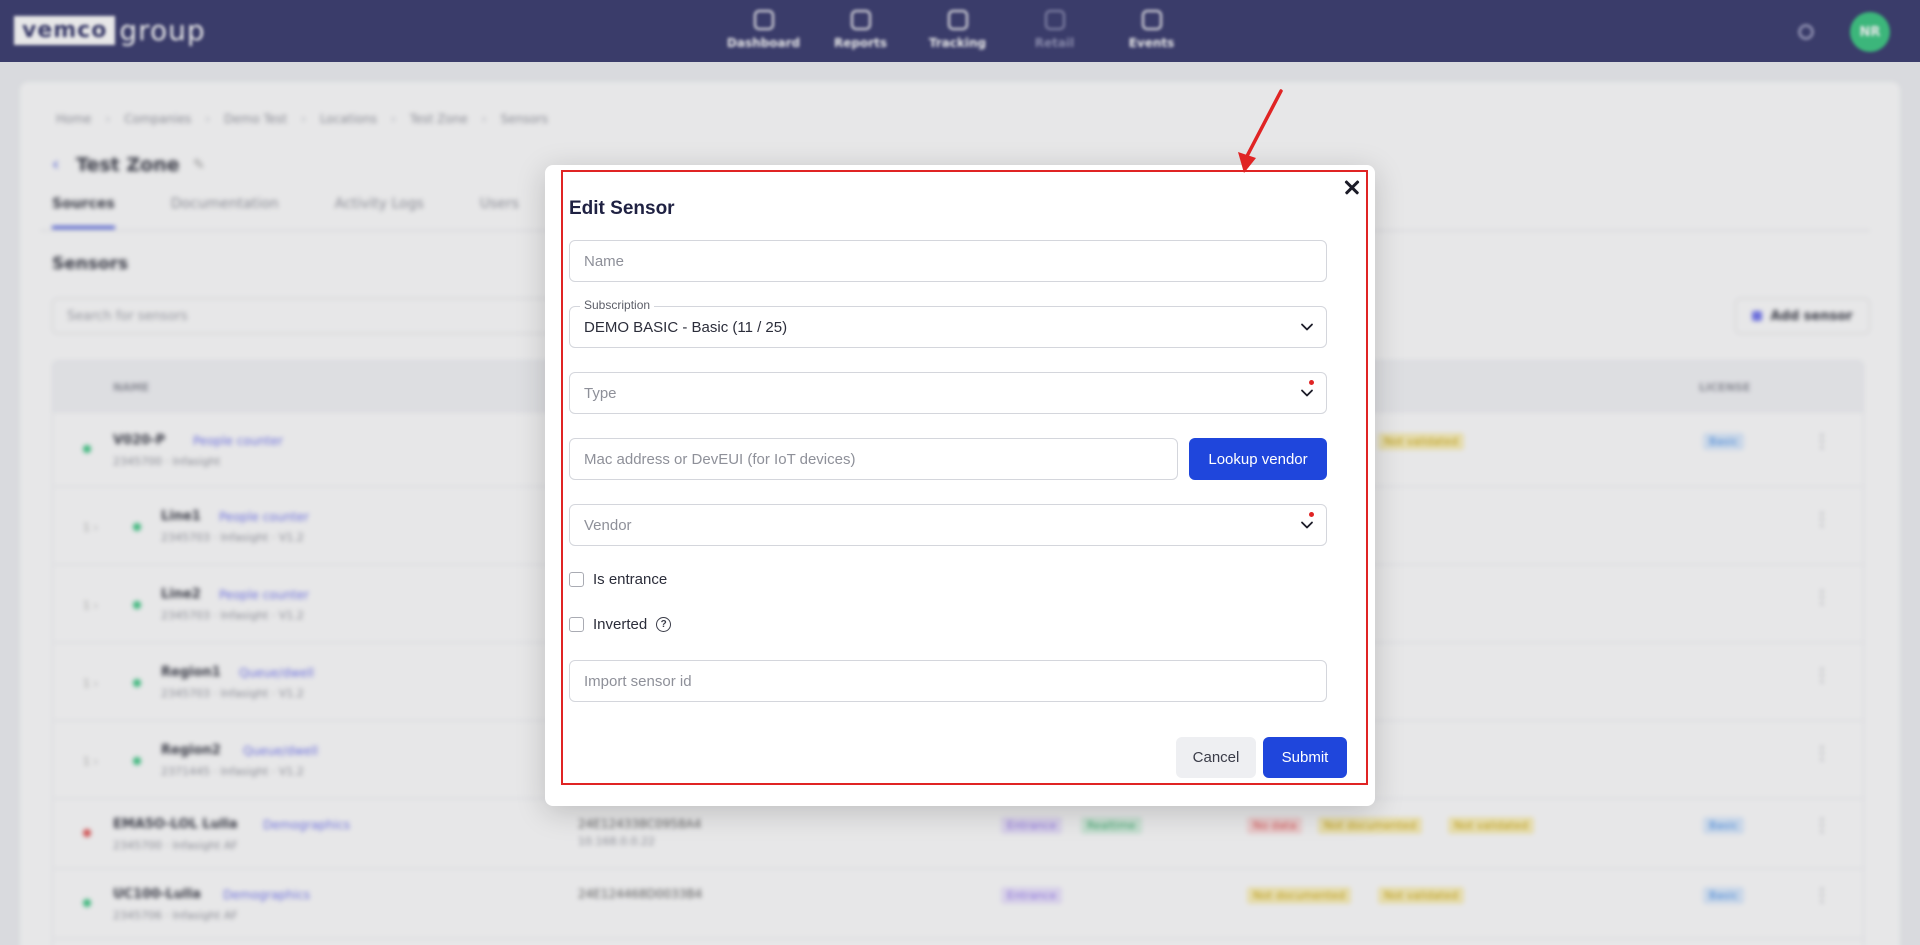 This screenshot has width=1920, height=945. I want to click on is-entrance-checkbox, so click(576, 579).